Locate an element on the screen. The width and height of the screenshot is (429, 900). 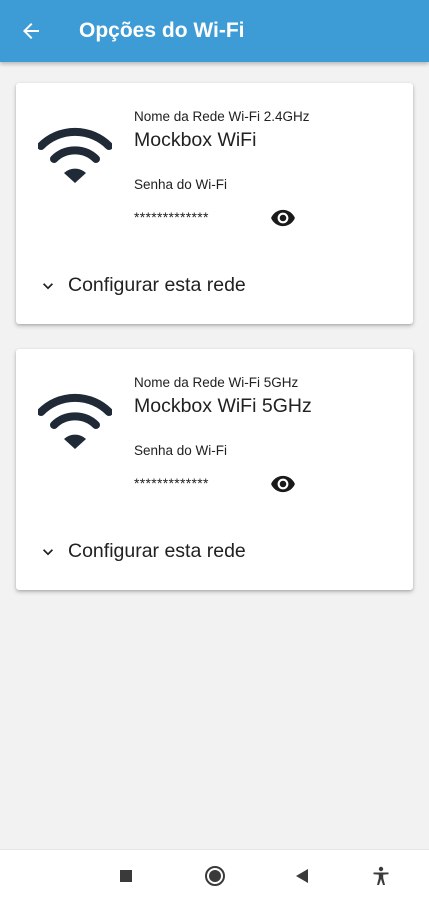
system-navigation-bar is located at coordinates (214, 874).